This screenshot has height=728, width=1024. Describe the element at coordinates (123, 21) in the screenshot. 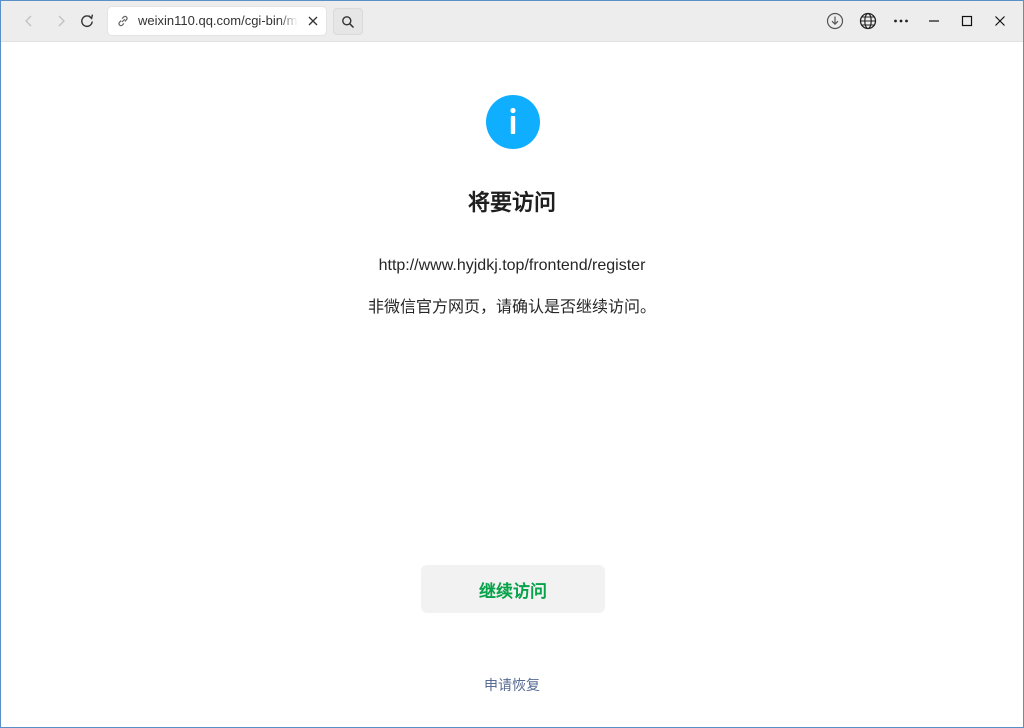

I see `link-icon` at that location.